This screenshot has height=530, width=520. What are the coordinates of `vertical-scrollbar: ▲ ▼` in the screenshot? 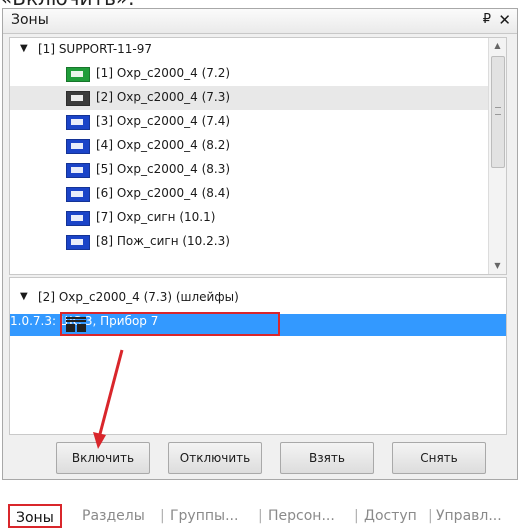 It's located at (497, 156).